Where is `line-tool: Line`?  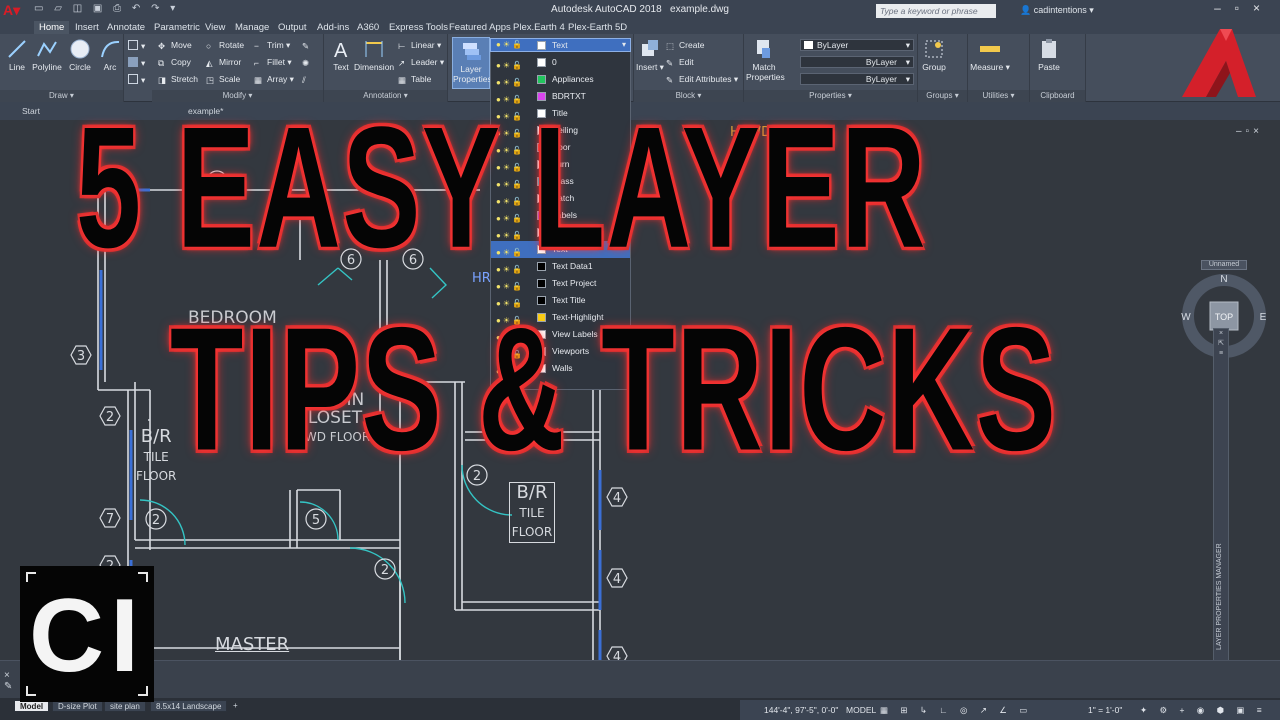
line-tool: Line is located at coordinates (17, 55).